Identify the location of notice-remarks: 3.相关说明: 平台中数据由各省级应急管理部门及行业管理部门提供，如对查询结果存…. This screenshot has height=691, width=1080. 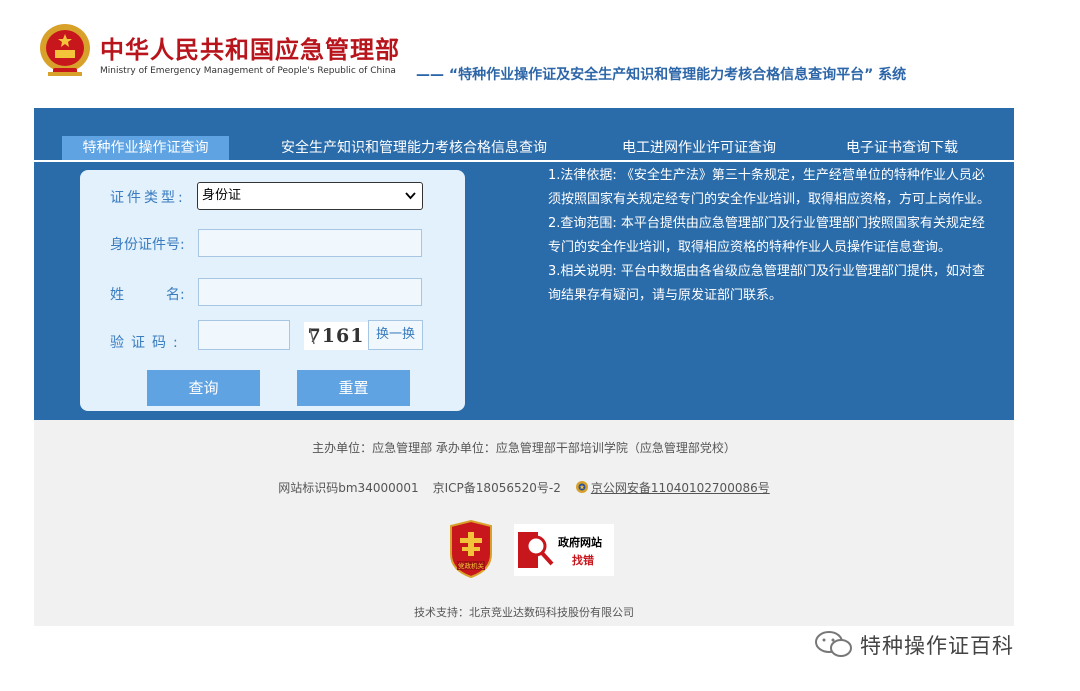
(766, 283).